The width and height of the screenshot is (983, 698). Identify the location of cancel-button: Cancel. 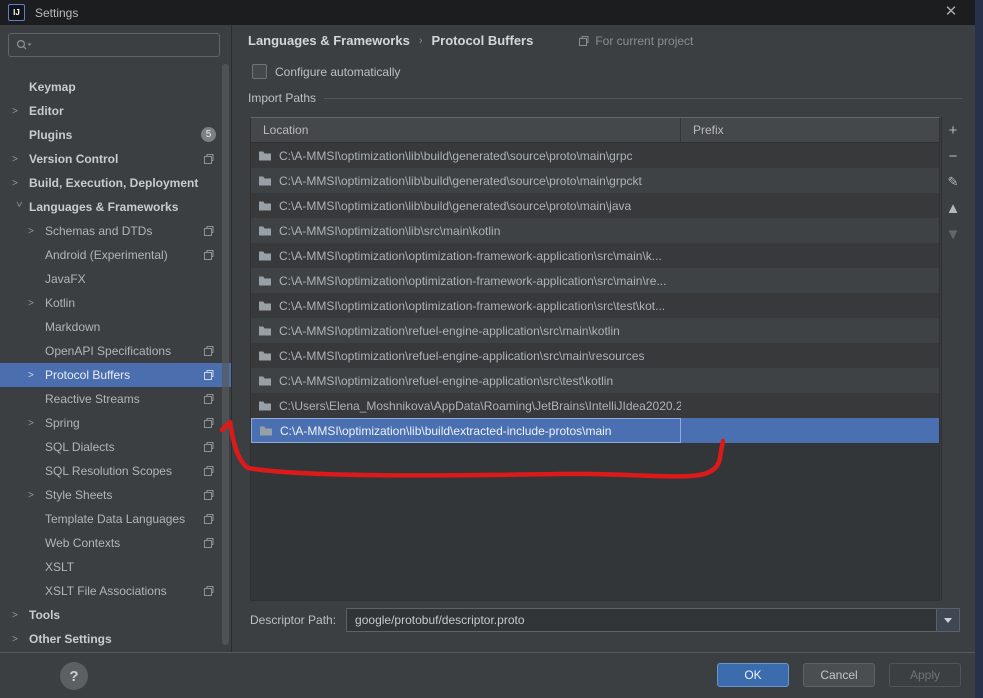
(839, 675).